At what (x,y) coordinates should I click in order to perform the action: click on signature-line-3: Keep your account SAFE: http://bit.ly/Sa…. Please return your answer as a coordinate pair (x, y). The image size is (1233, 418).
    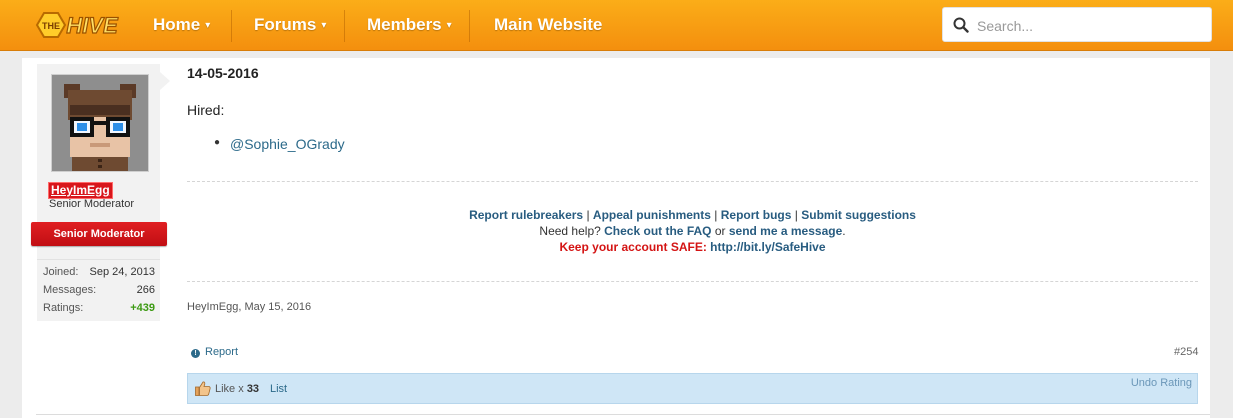
    Looking at the image, I should click on (692, 247).